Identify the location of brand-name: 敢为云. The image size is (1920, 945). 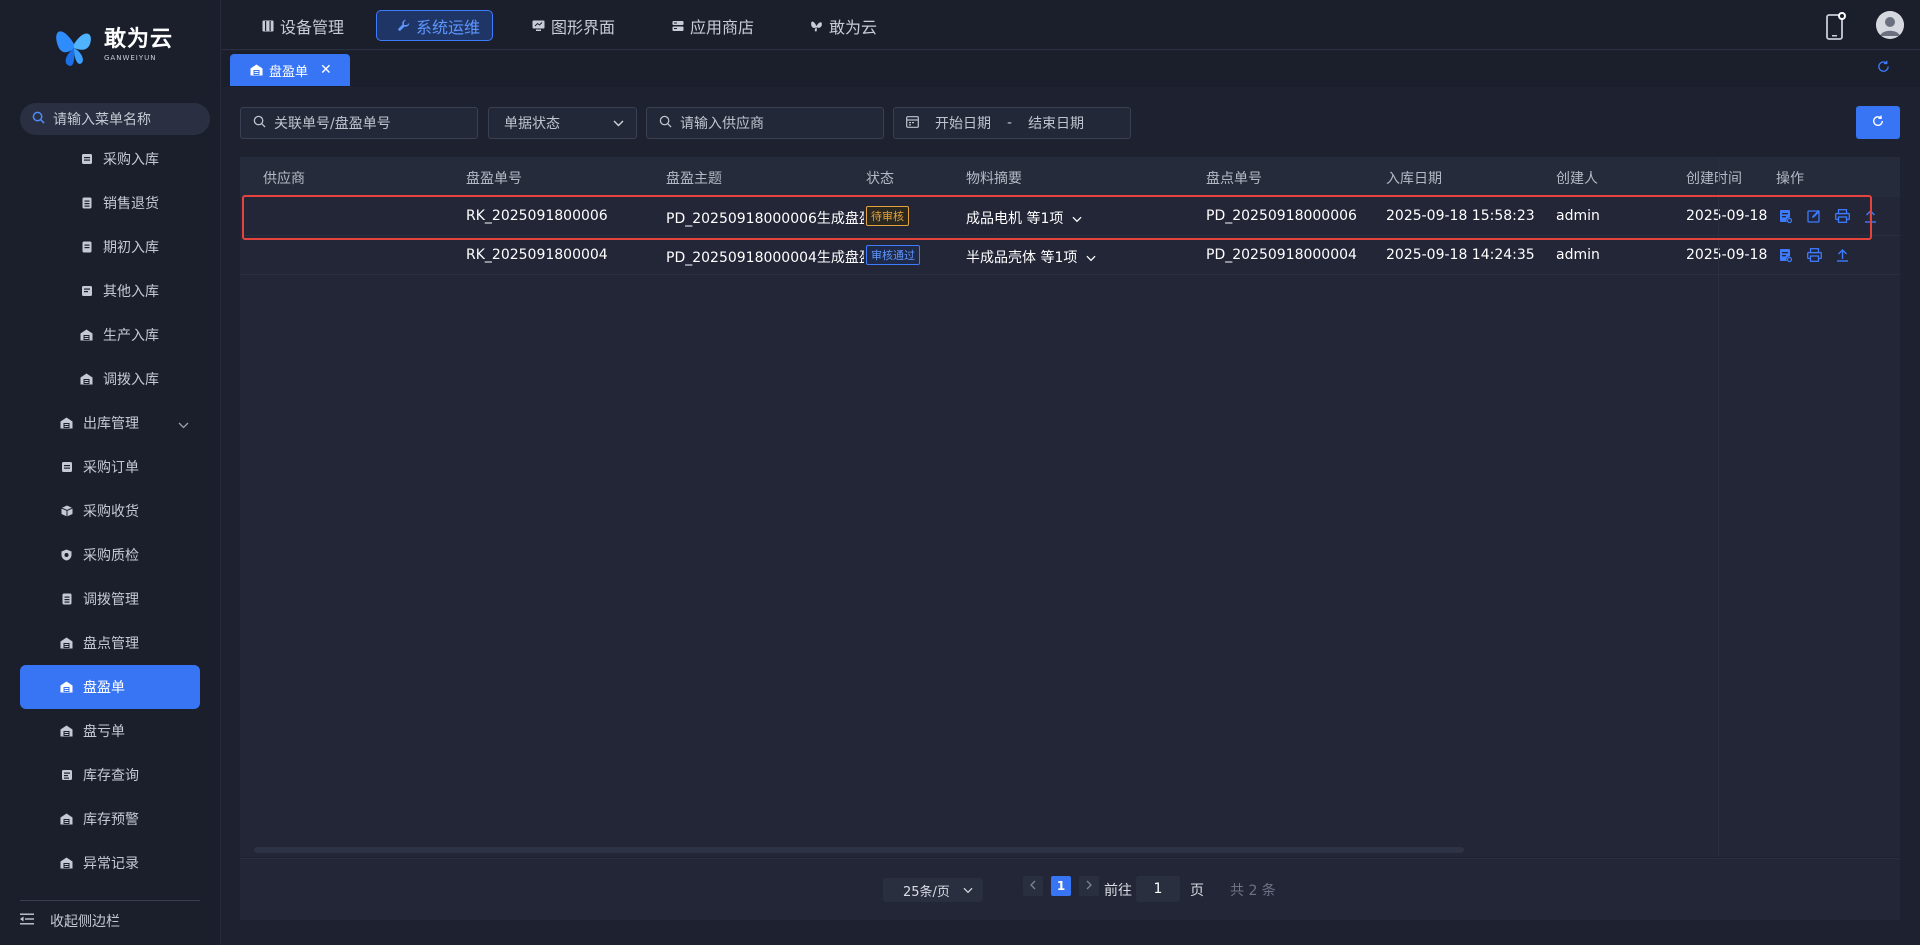
(139, 39).